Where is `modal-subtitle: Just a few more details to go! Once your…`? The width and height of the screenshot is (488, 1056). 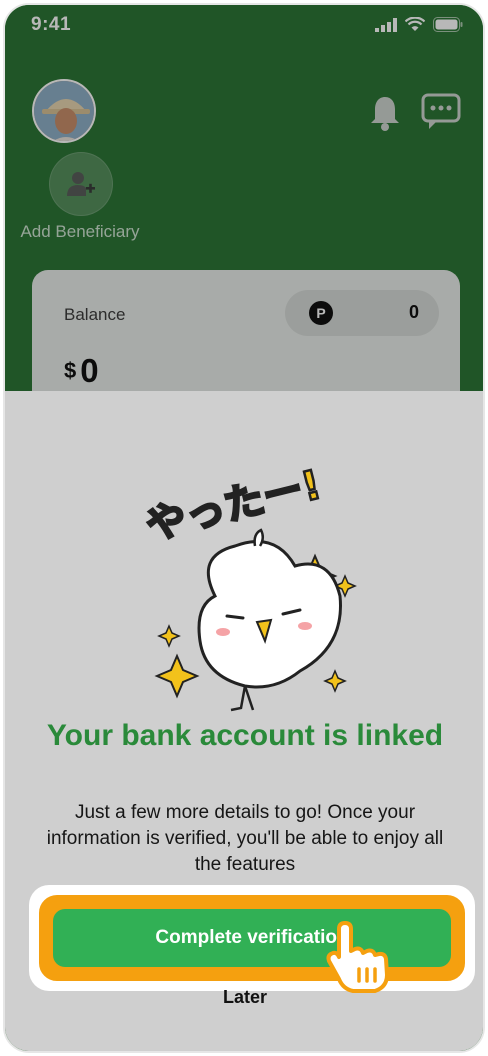 modal-subtitle: Just a few more details to go! Once your… is located at coordinates (245, 838).